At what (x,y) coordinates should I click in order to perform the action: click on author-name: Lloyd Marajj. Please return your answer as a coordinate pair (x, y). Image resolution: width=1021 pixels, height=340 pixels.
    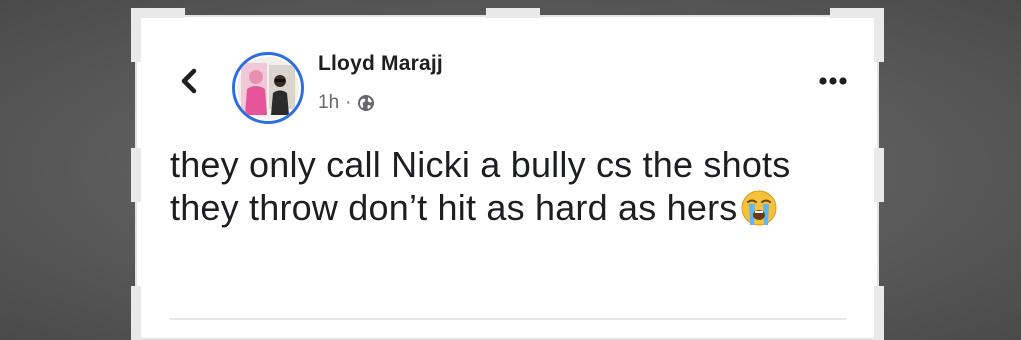
    Looking at the image, I should click on (380, 64).